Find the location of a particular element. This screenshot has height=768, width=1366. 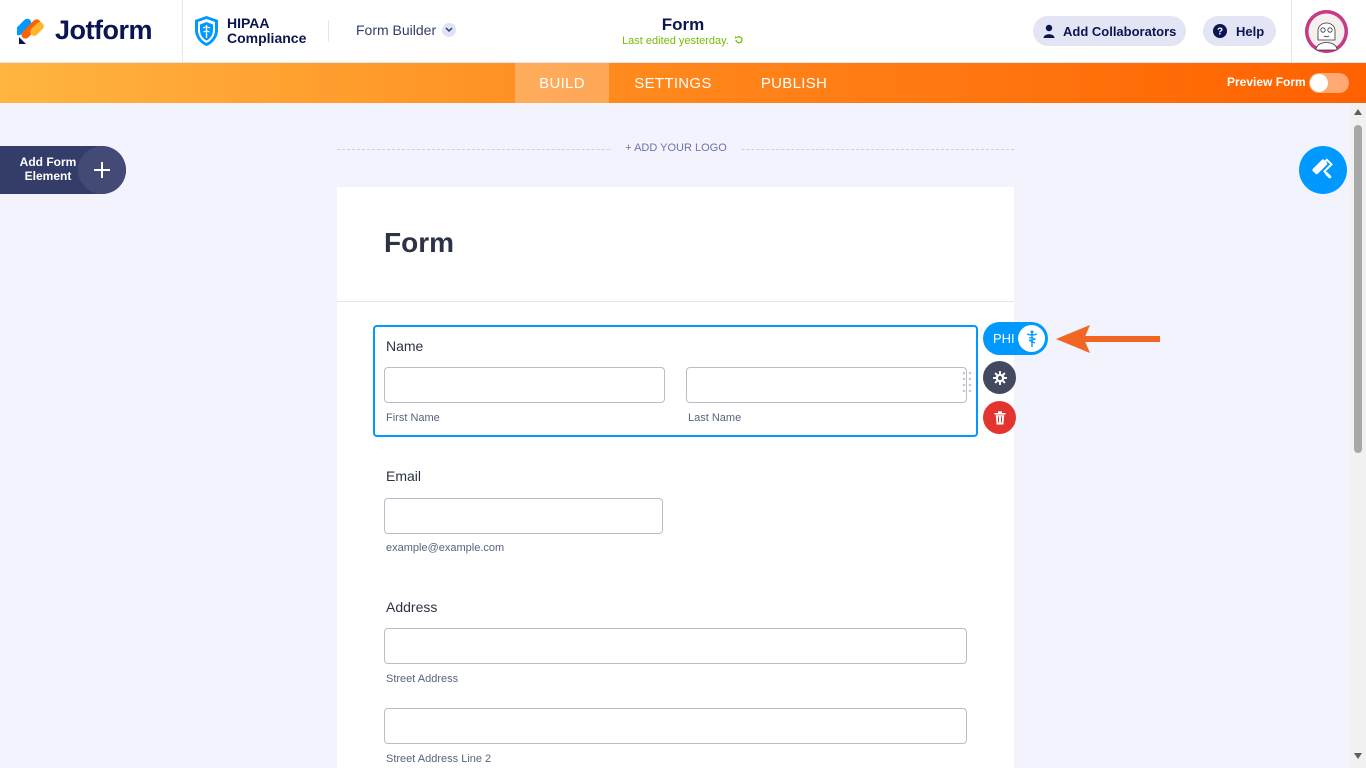

form-title: Form is located at coordinates (683, 25).